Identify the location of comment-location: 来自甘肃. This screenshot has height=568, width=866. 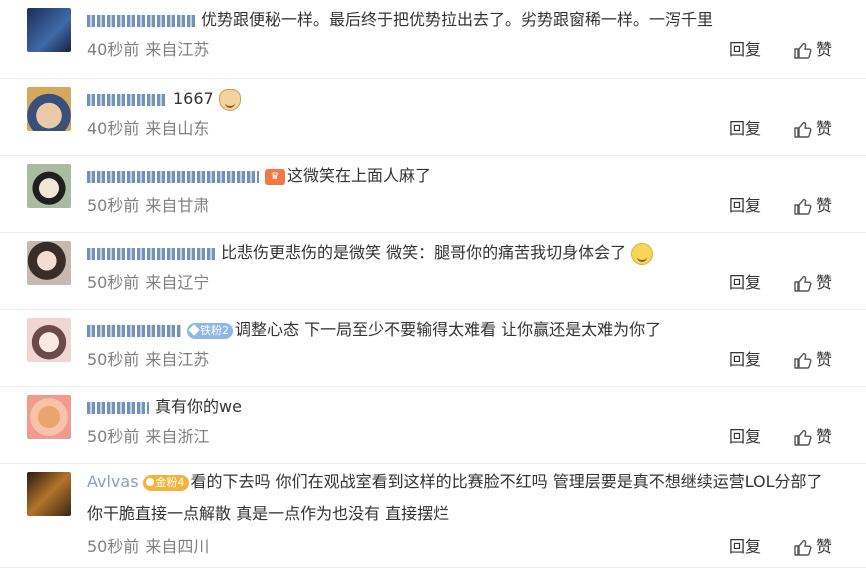
(177, 205).